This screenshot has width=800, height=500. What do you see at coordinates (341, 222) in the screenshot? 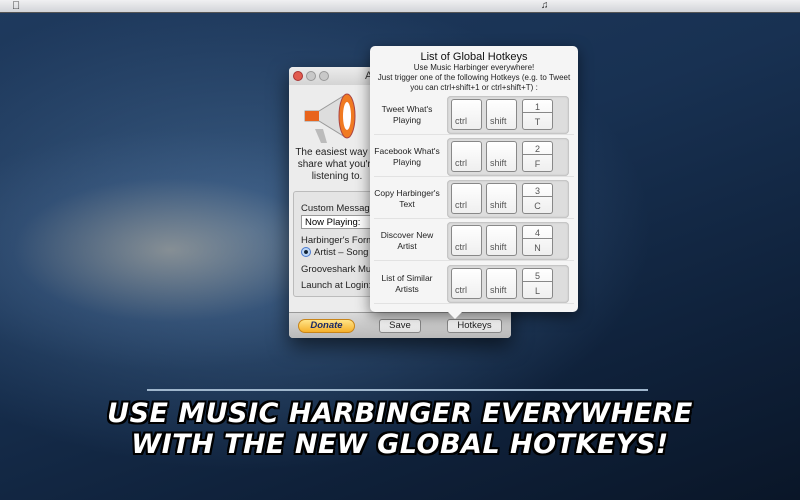
I see `custom-message-input: Now Playing:` at bounding box center [341, 222].